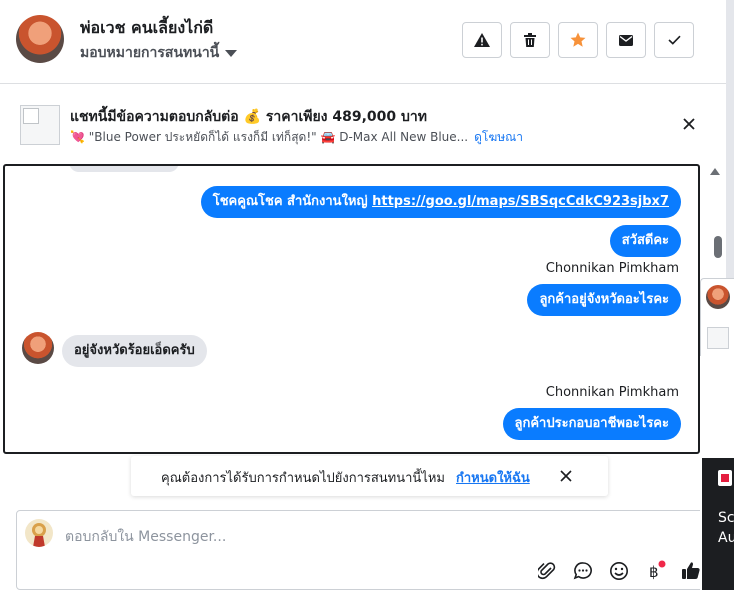 The width and height of the screenshot is (734, 590). What do you see at coordinates (363, 42) in the screenshot?
I see `conversation-header: พ่อเวช คนเลี้ยงไก่ดี มอบหมายการสนทนานี้` at bounding box center [363, 42].